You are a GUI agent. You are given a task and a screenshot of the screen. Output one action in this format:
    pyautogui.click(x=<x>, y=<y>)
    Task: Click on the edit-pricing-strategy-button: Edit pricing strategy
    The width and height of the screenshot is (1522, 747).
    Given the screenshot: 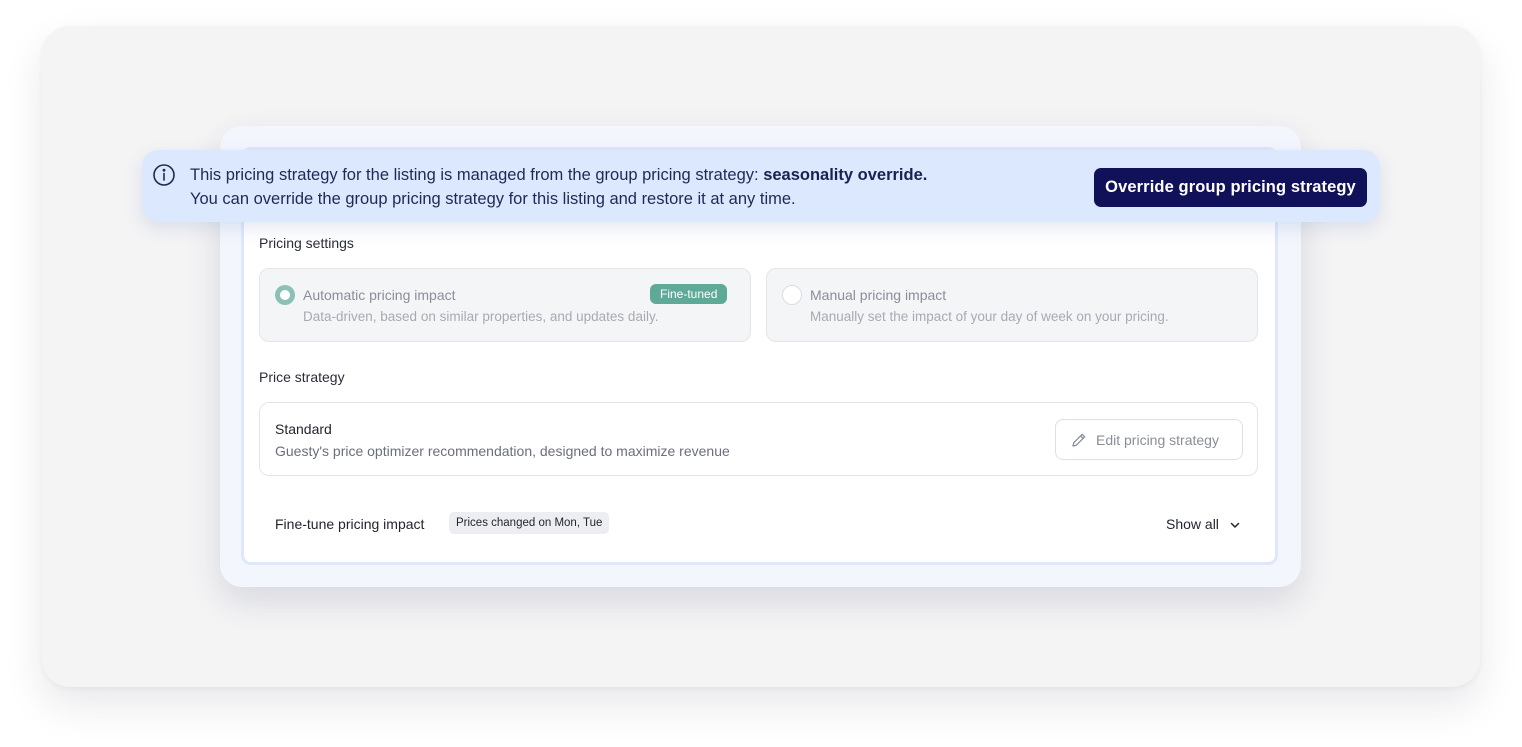 What is the action you would take?
    pyautogui.click(x=1149, y=439)
    